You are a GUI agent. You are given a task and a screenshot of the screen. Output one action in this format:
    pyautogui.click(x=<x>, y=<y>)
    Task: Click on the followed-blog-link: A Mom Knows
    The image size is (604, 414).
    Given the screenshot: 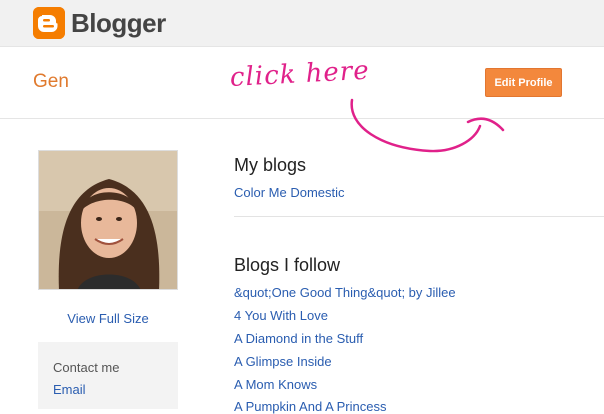 What is the action you would take?
    pyautogui.click(x=275, y=384)
    